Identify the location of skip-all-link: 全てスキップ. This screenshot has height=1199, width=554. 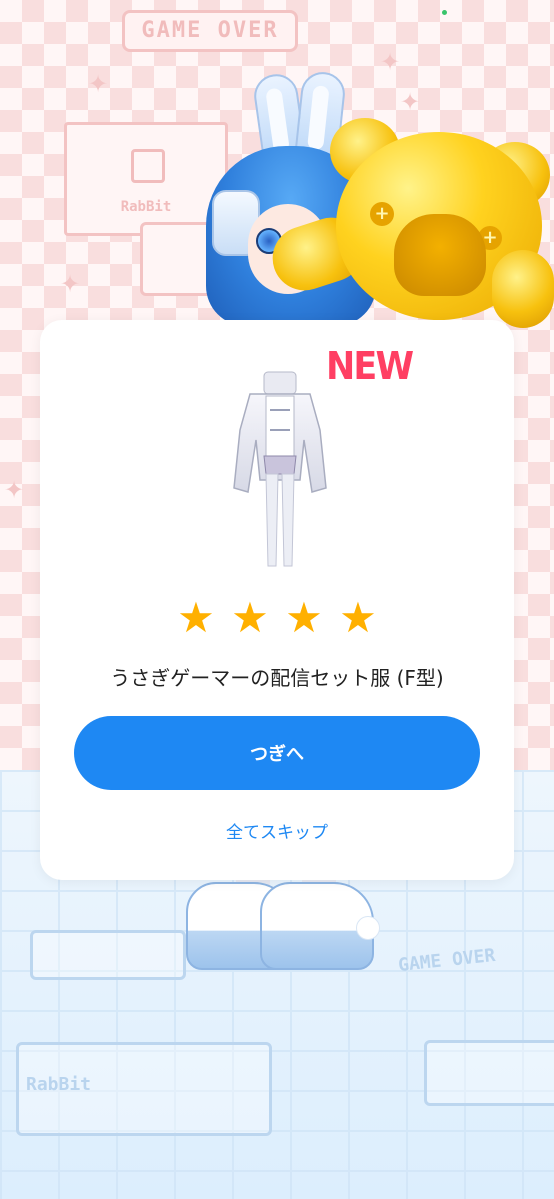
(277, 830).